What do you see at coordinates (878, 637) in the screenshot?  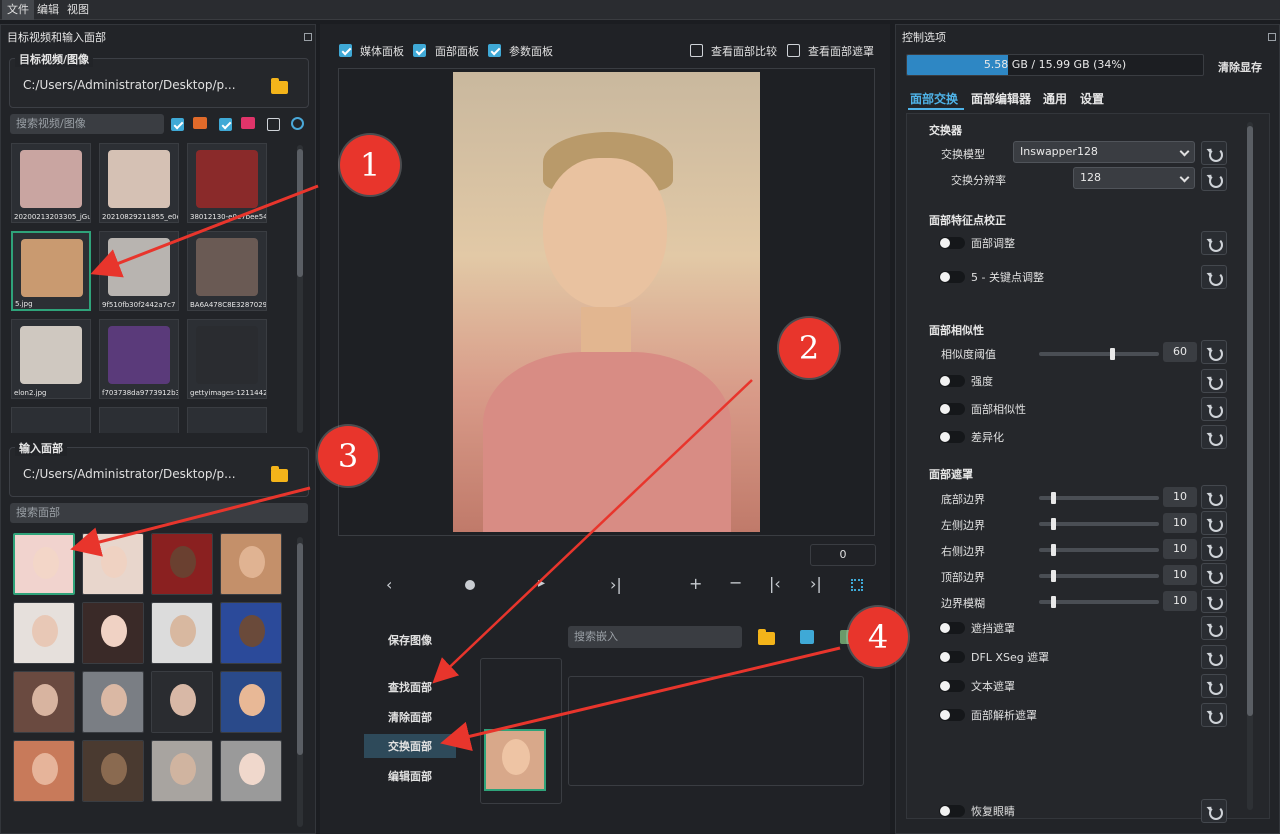 I see `annotation-badge-4: 4` at bounding box center [878, 637].